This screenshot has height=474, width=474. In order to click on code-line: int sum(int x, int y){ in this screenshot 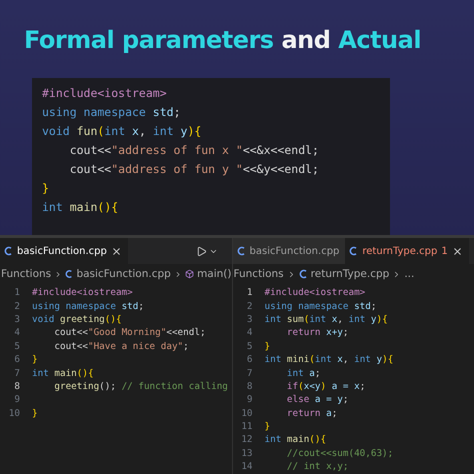, I will do `click(326, 319)`.